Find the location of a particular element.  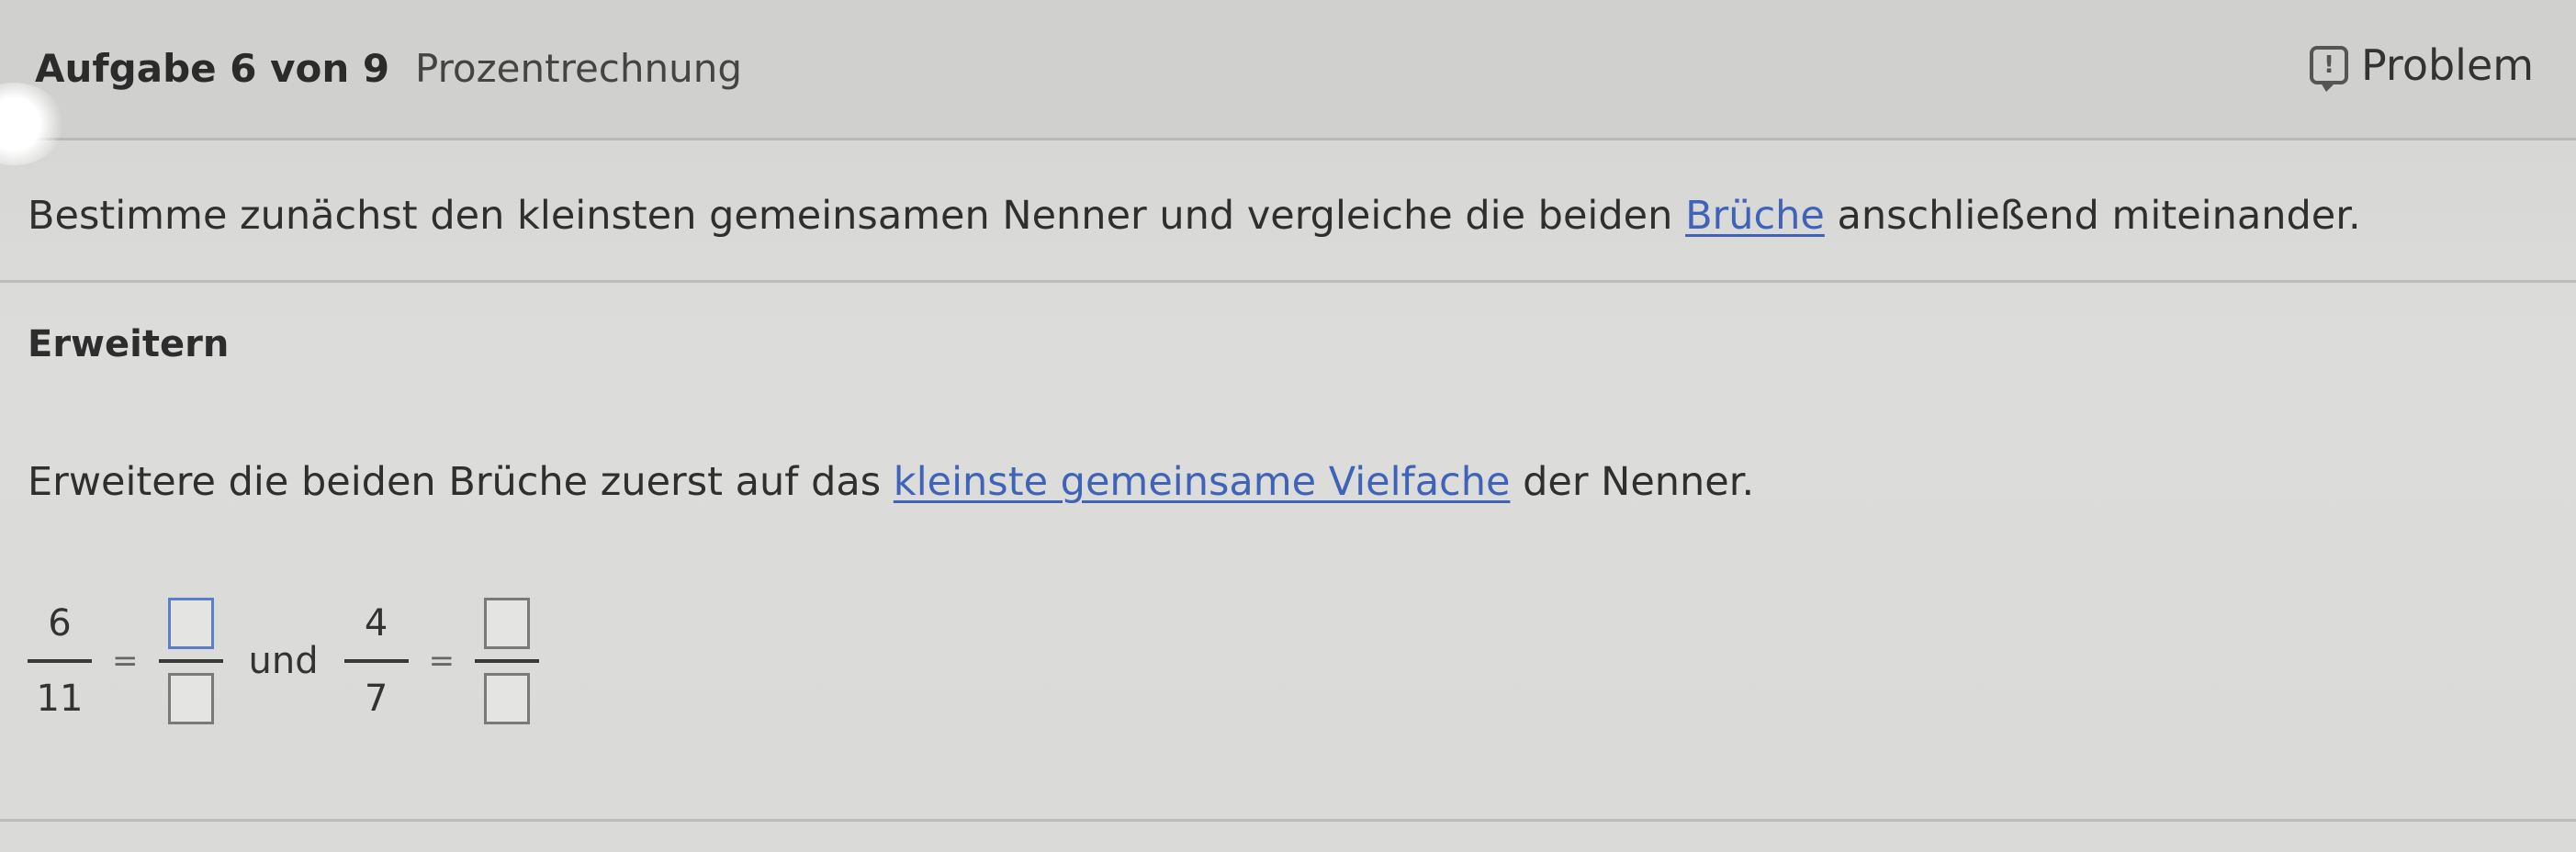

fraction-1-numerator: 6 is located at coordinates (60, 623).